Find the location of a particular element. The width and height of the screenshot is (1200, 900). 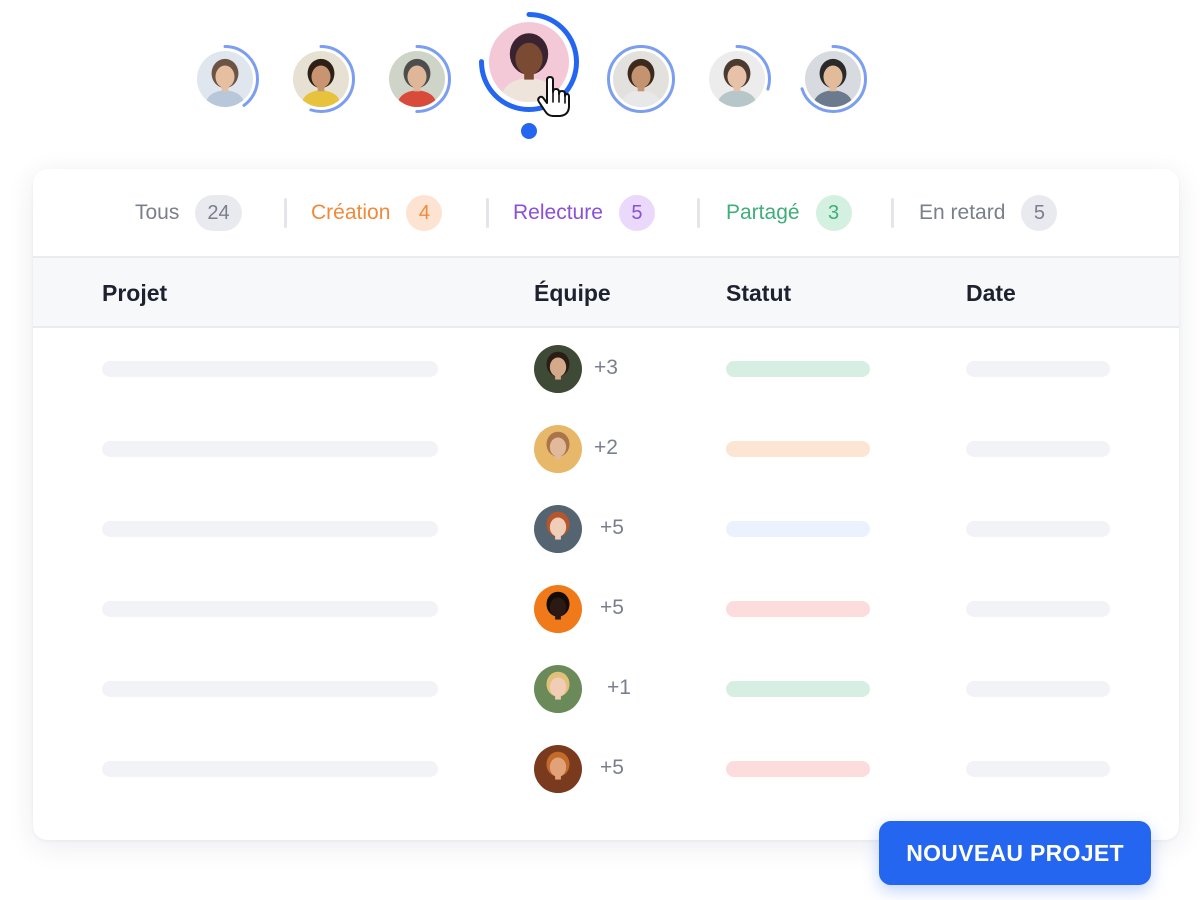

hand-pointer-cursor-icon is located at coordinates (553, 96).